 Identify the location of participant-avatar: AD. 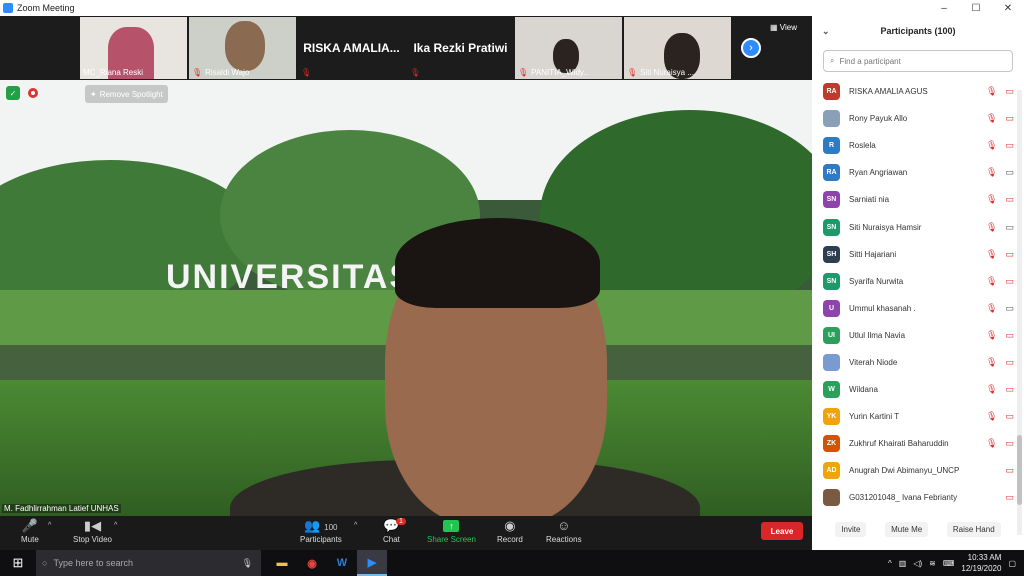
(831, 471).